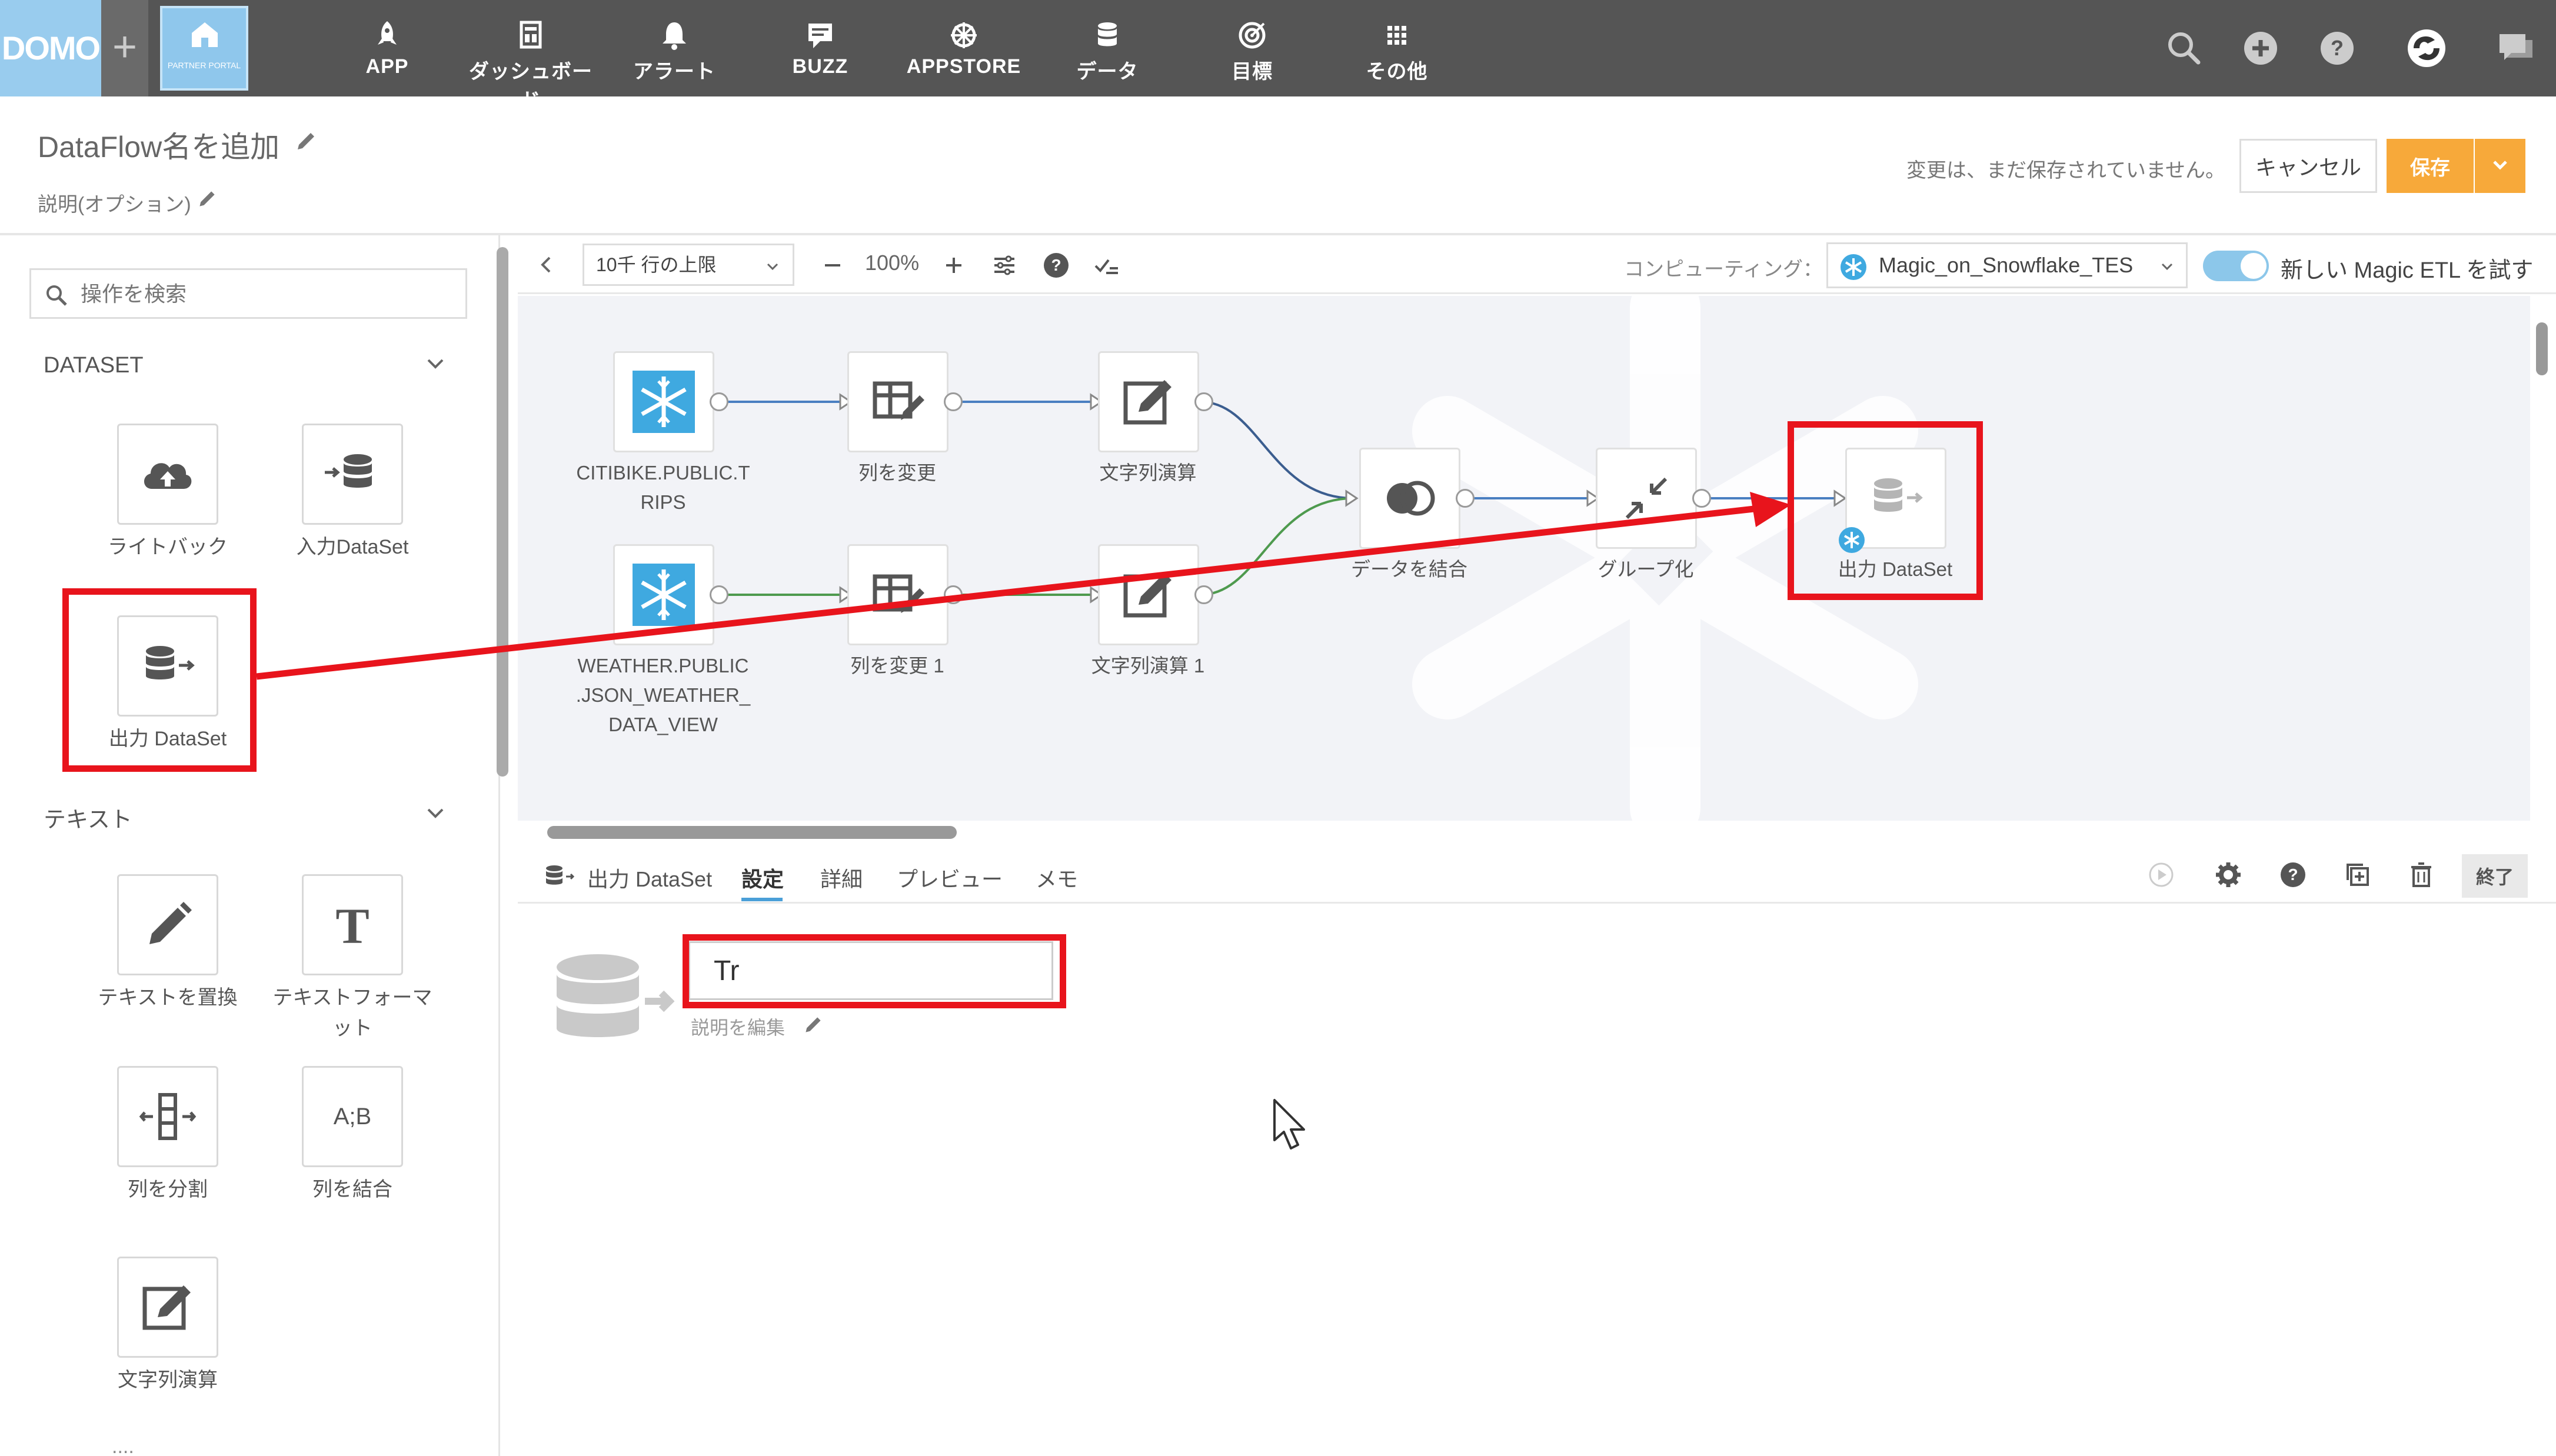 Image resolution: width=2556 pixels, height=1456 pixels. Describe the element at coordinates (1148, 666) in the screenshot. I see `node-label-strcalc2: 文字列演算 1` at that location.